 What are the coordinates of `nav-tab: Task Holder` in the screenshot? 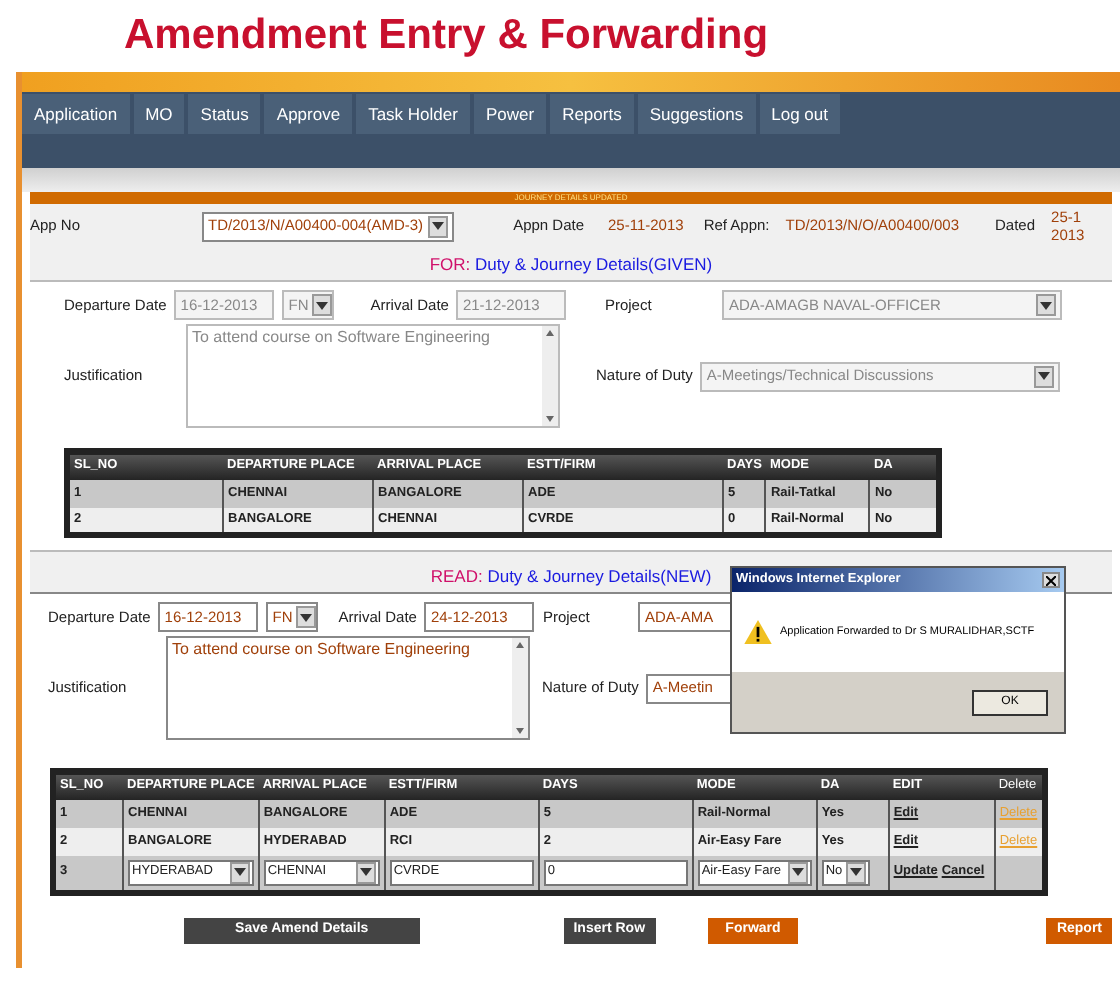 It's located at (413, 114).